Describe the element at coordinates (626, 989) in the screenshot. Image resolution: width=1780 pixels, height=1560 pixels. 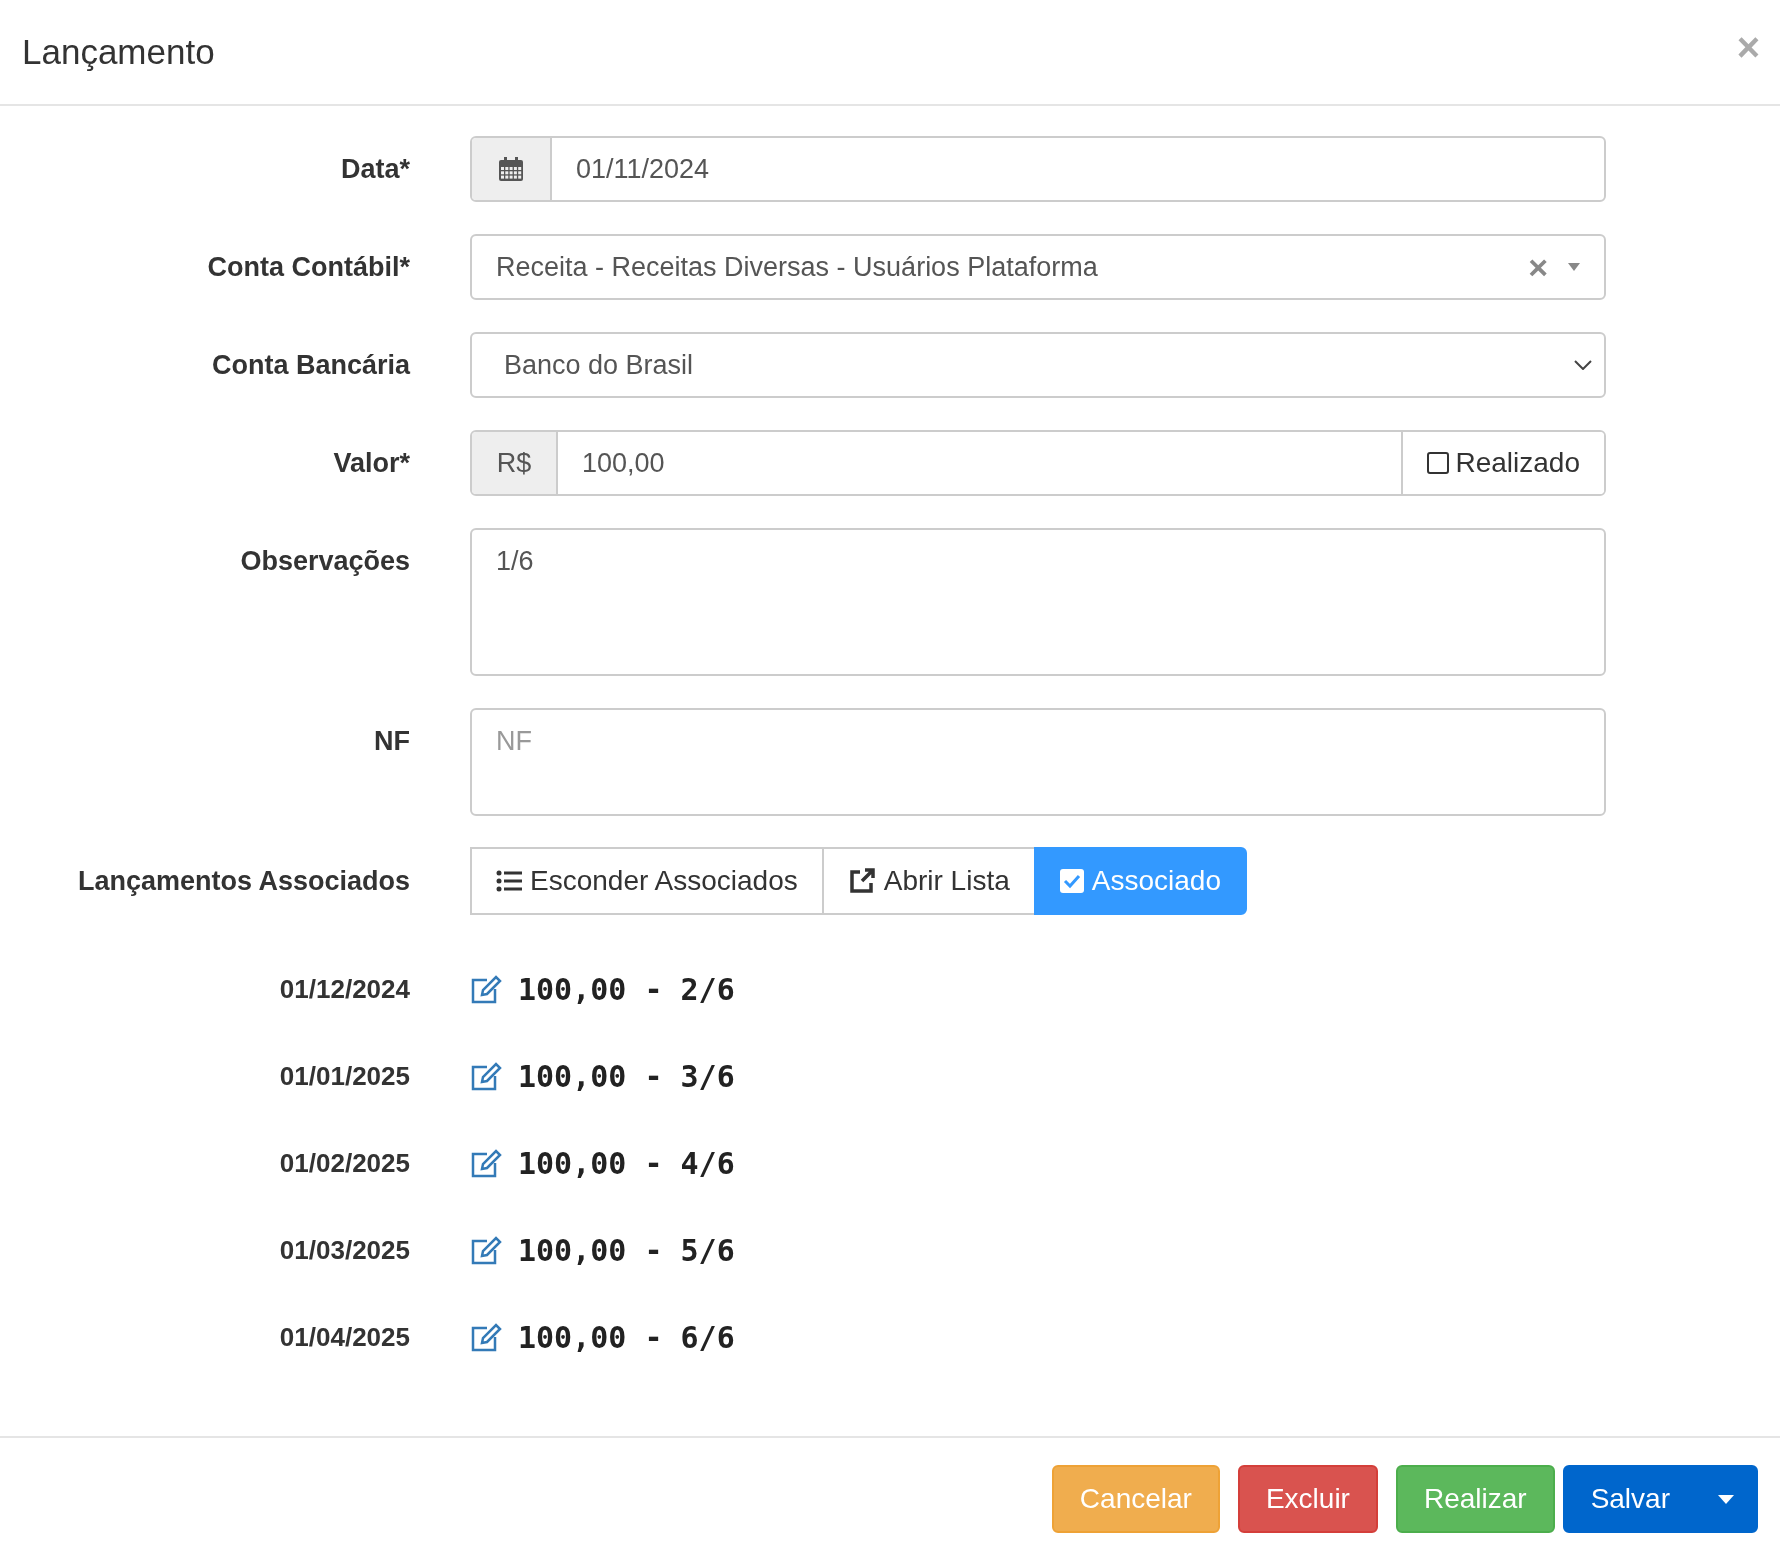
I see `entry-value: 100,00 - 2/6` at that location.